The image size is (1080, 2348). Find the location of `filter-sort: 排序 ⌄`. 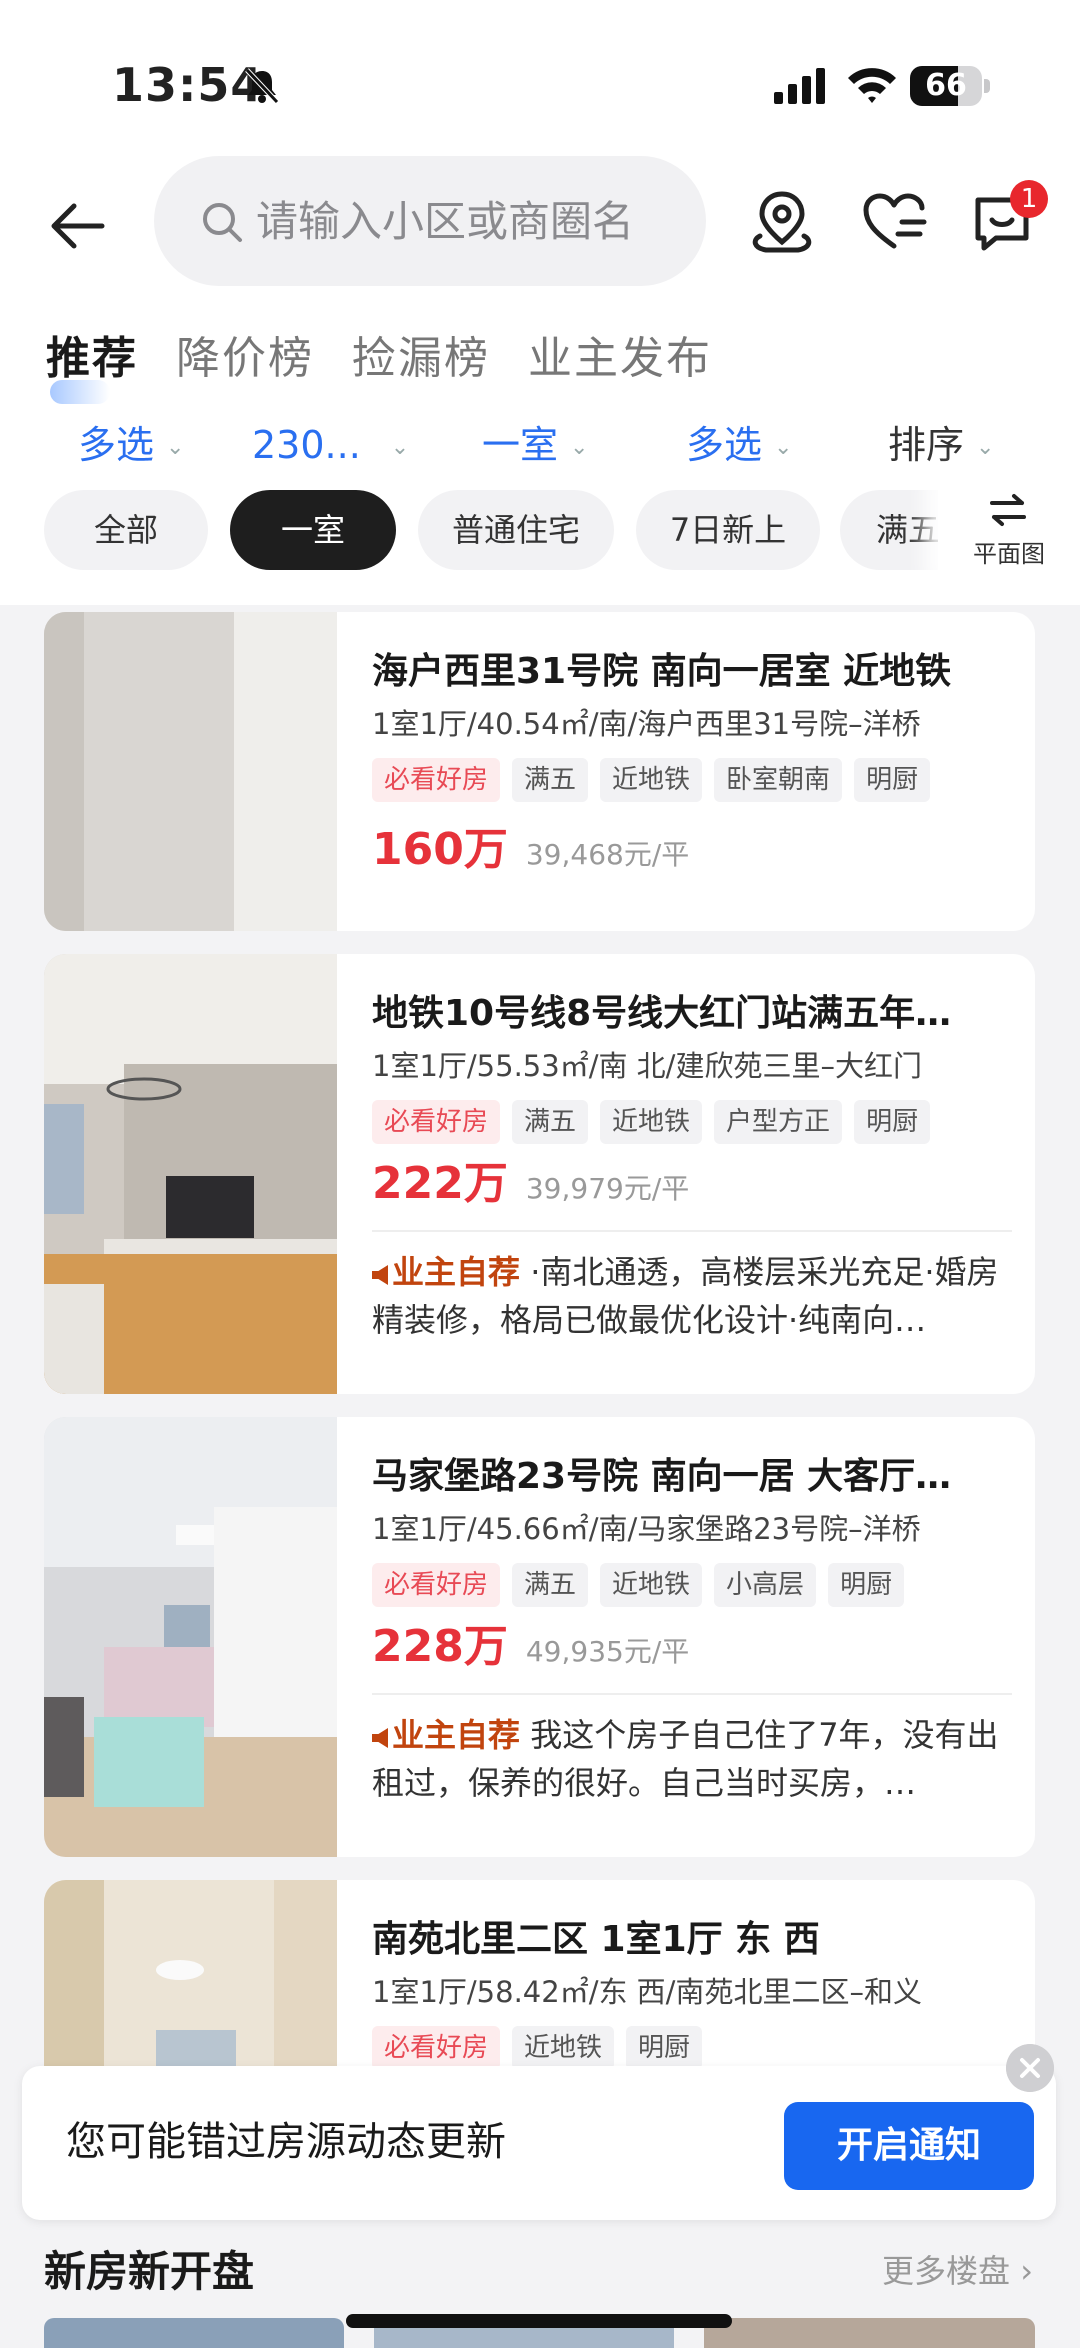

filter-sort: 排序 ⌄ is located at coordinates (941, 446).